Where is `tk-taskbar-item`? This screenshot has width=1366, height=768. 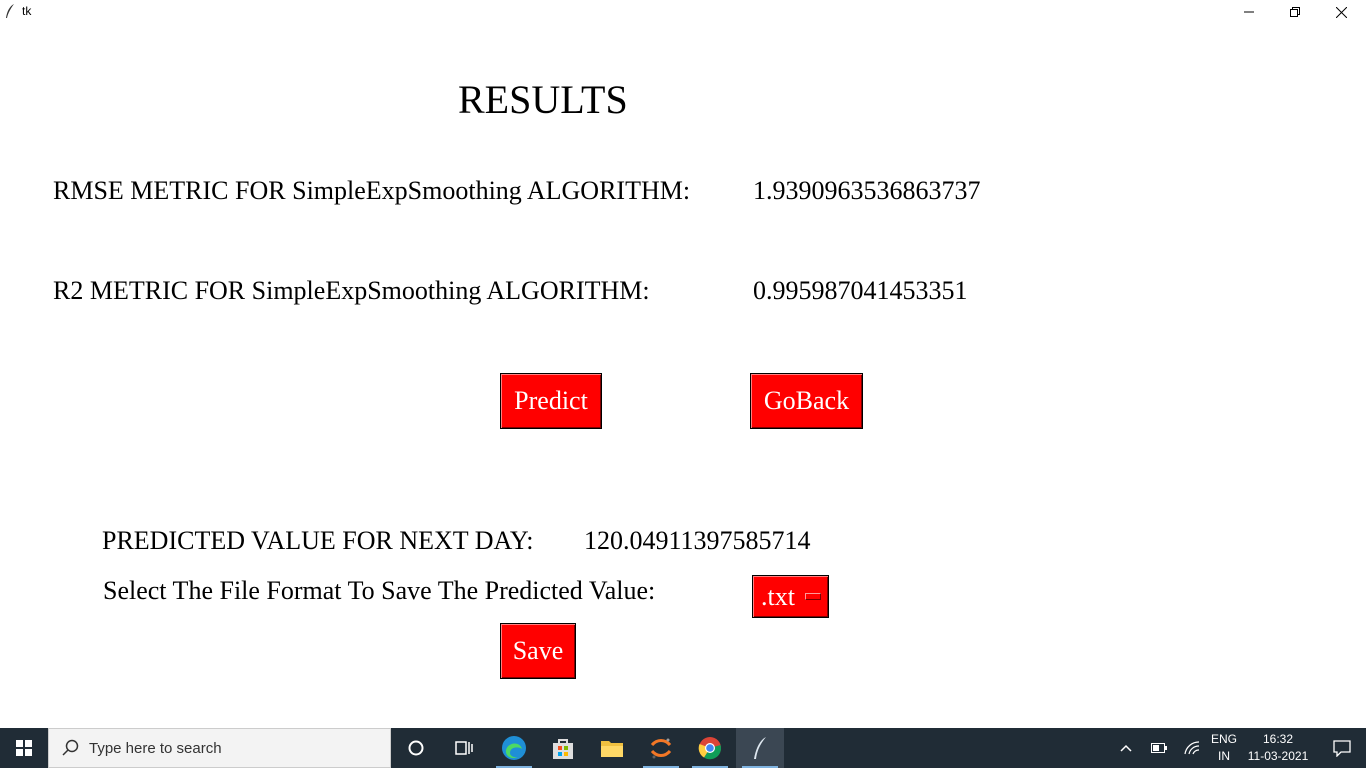
tk-taskbar-item is located at coordinates (760, 748).